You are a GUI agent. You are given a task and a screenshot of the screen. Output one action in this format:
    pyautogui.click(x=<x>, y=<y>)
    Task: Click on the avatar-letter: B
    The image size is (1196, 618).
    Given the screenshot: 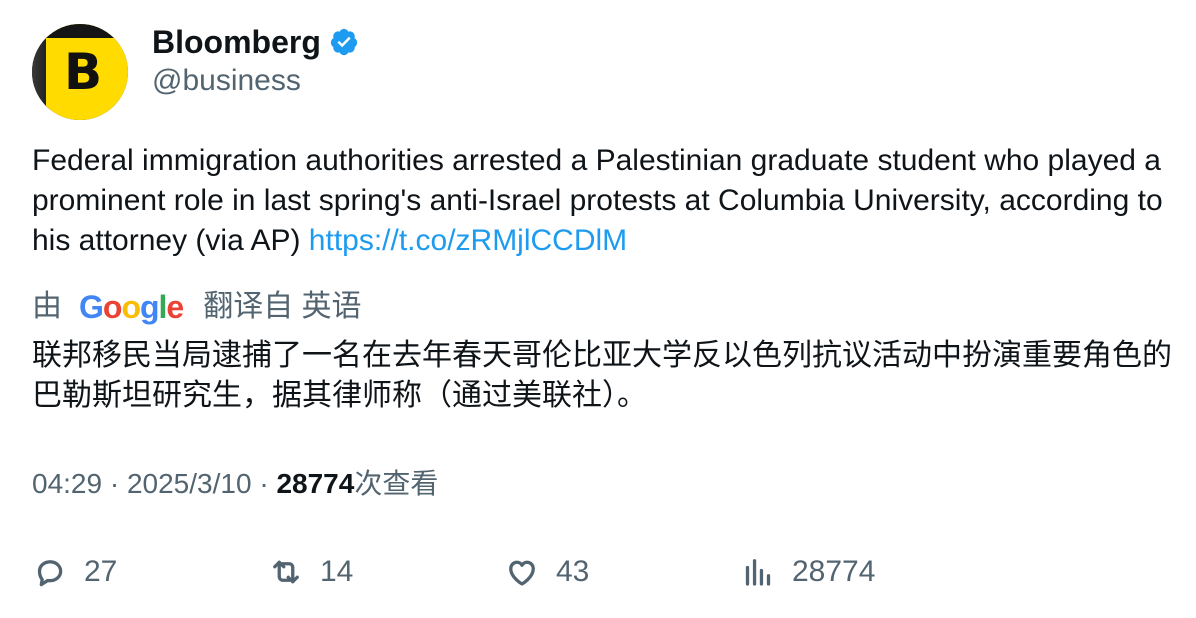 What is the action you would take?
    pyautogui.click(x=83, y=72)
    